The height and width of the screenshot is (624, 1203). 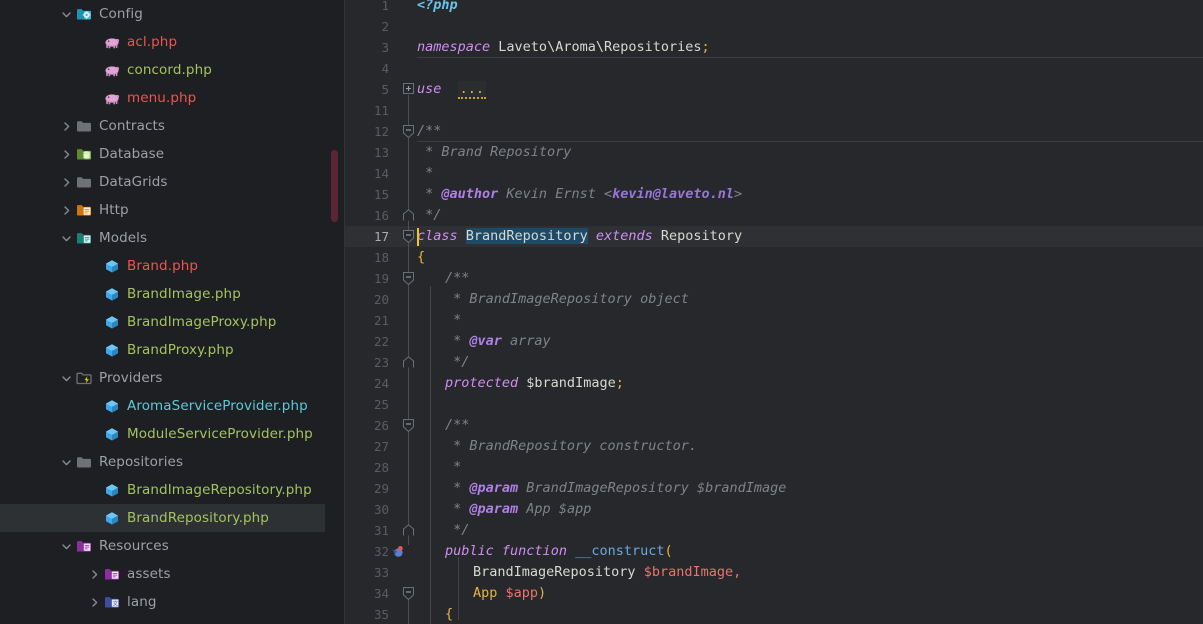 I want to click on code-line-text: <?php, so click(x=810, y=8).